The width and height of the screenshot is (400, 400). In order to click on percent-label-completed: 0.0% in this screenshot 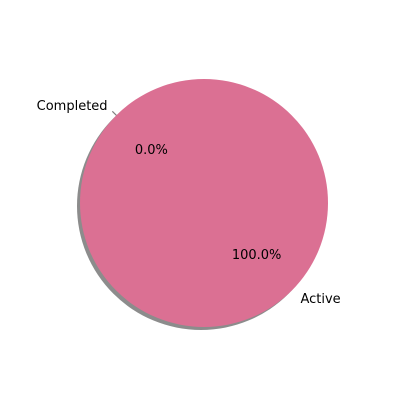, I will do `click(151, 150)`.